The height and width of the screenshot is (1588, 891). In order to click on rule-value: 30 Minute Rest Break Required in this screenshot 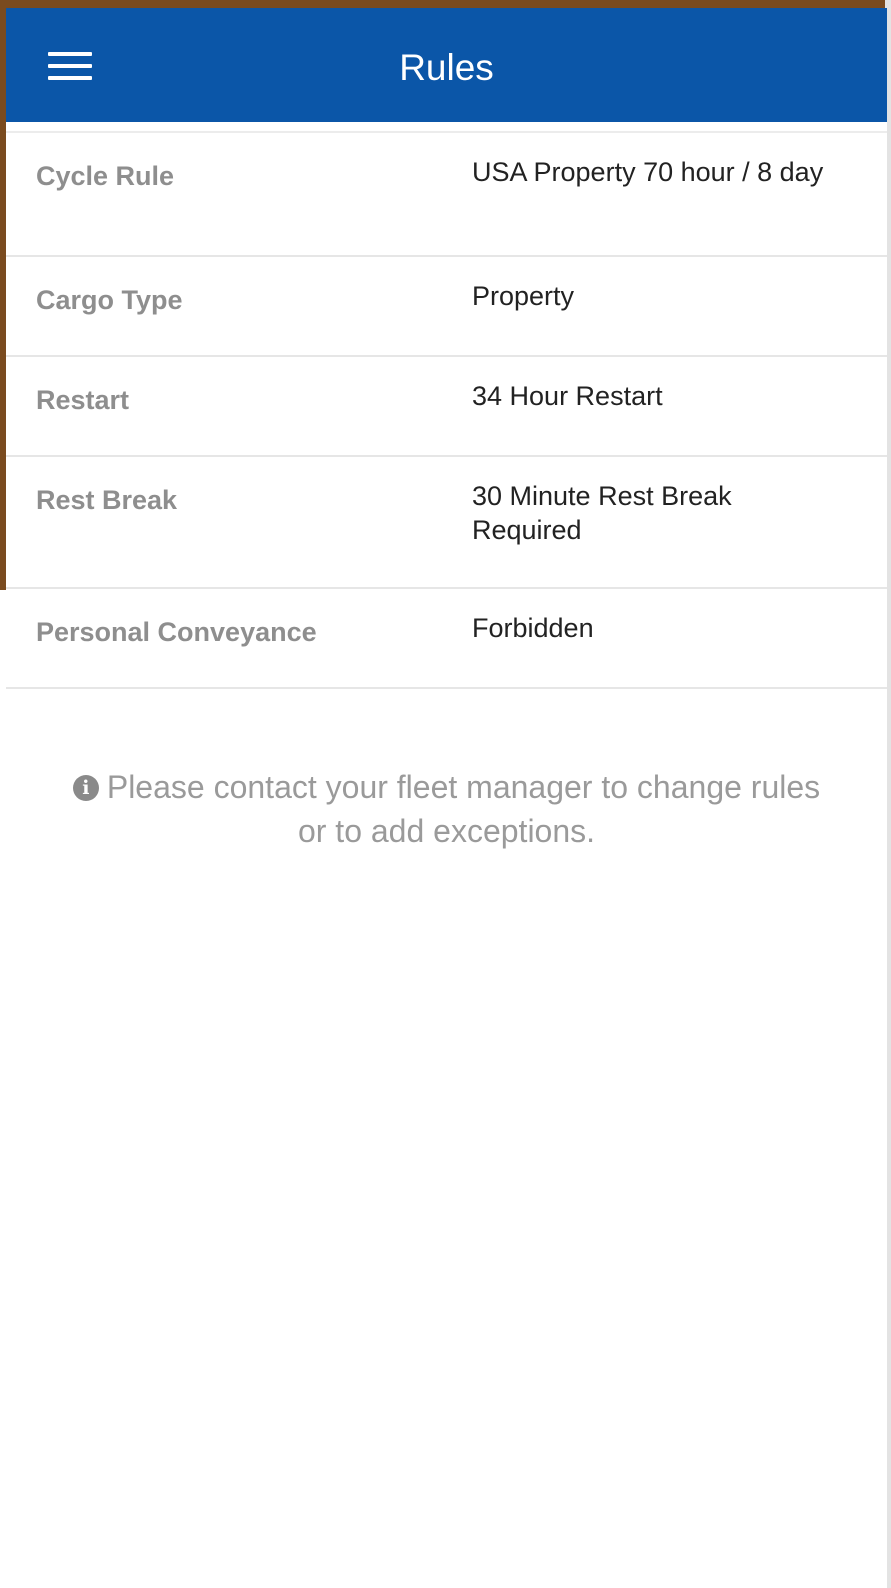, I will do `click(602, 513)`.